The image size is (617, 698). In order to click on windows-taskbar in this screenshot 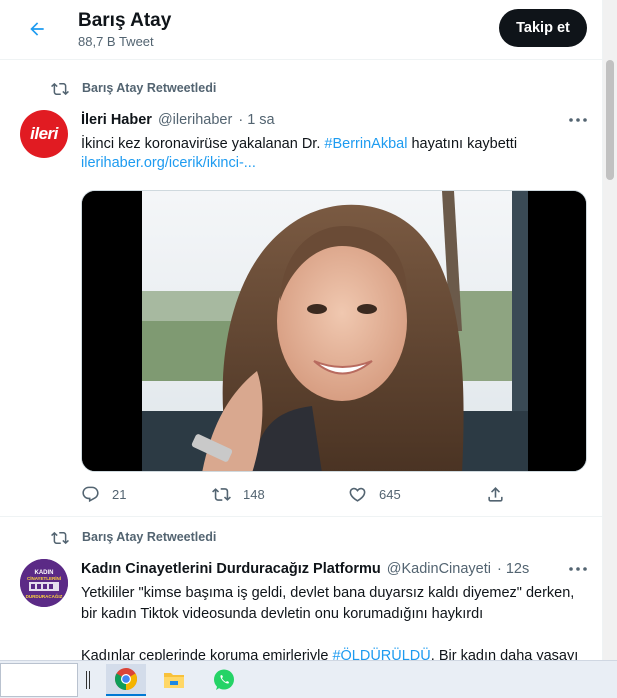, I will do `click(308, 679)`.